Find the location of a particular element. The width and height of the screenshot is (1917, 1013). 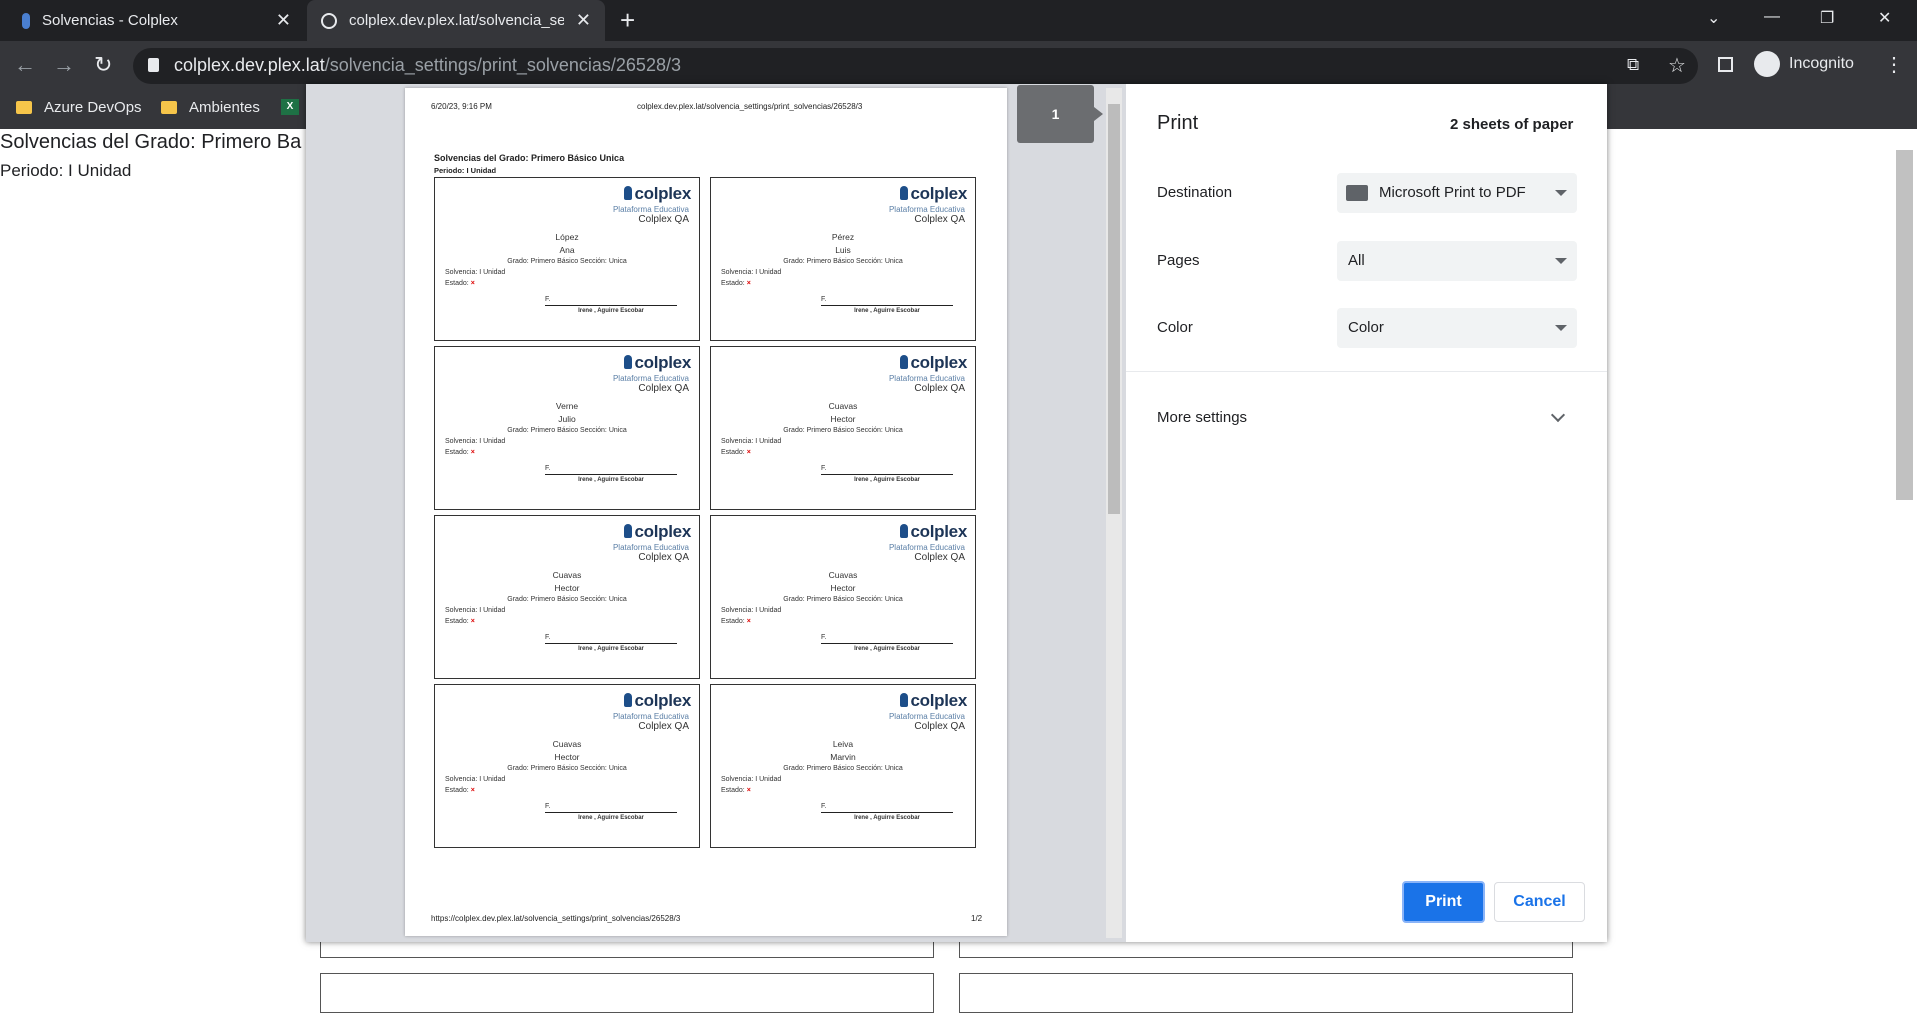

restore-icon: ❐ is located at coordinates (1827, 18).